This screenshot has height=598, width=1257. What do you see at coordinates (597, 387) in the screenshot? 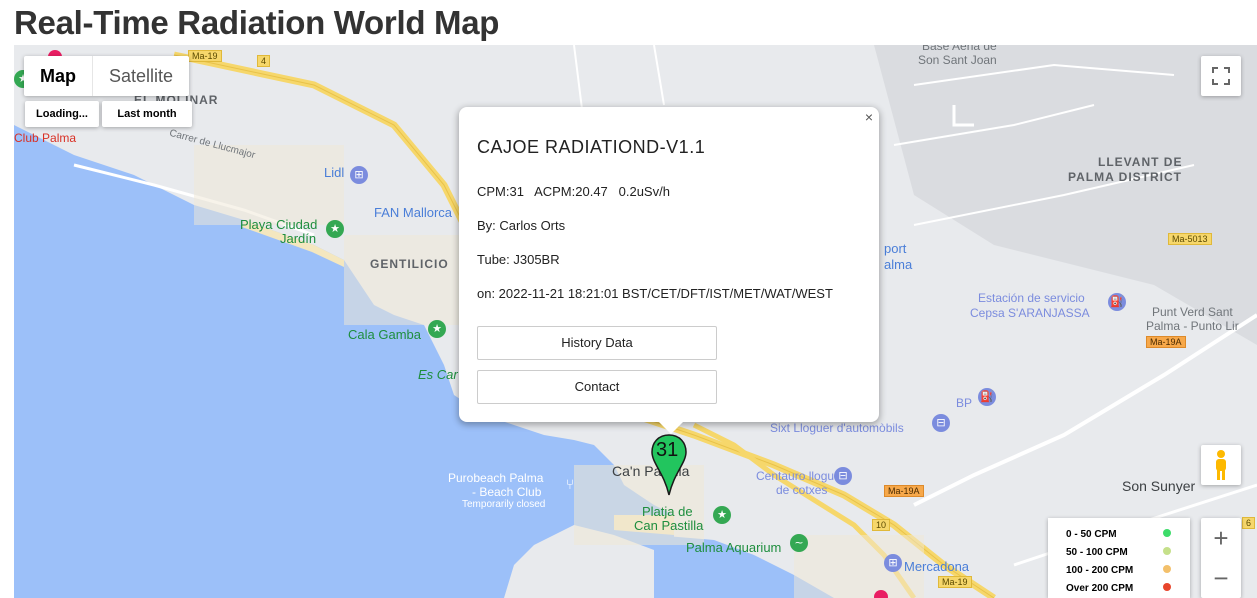
I see `contact-button: Contact` at bounding box center [597, 387].